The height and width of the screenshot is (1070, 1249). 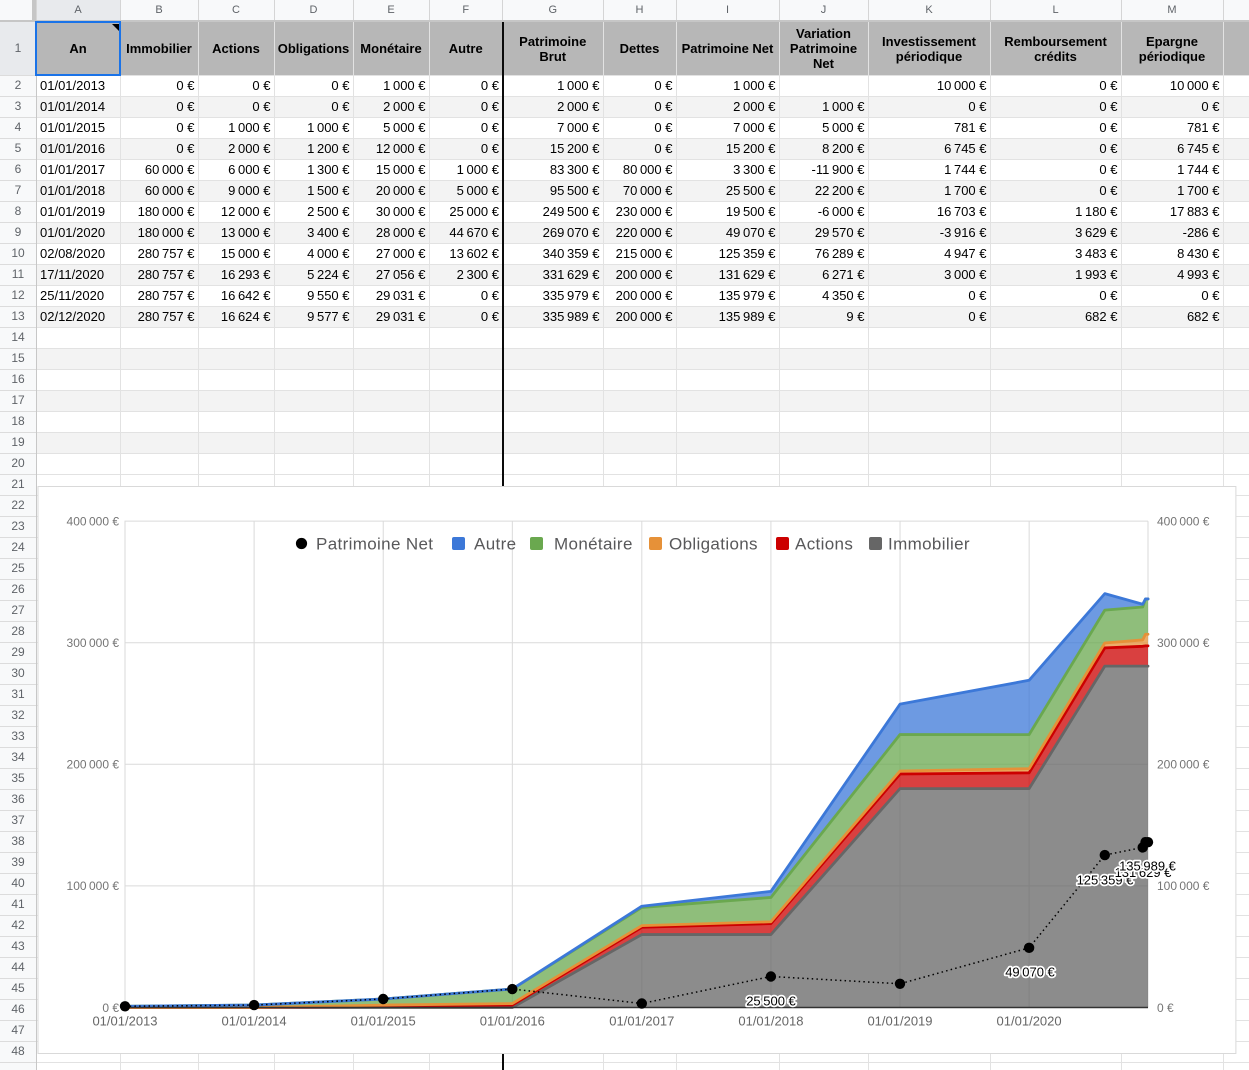 I want to click on svg-text: Monétaire, so click(x=593, y=544).